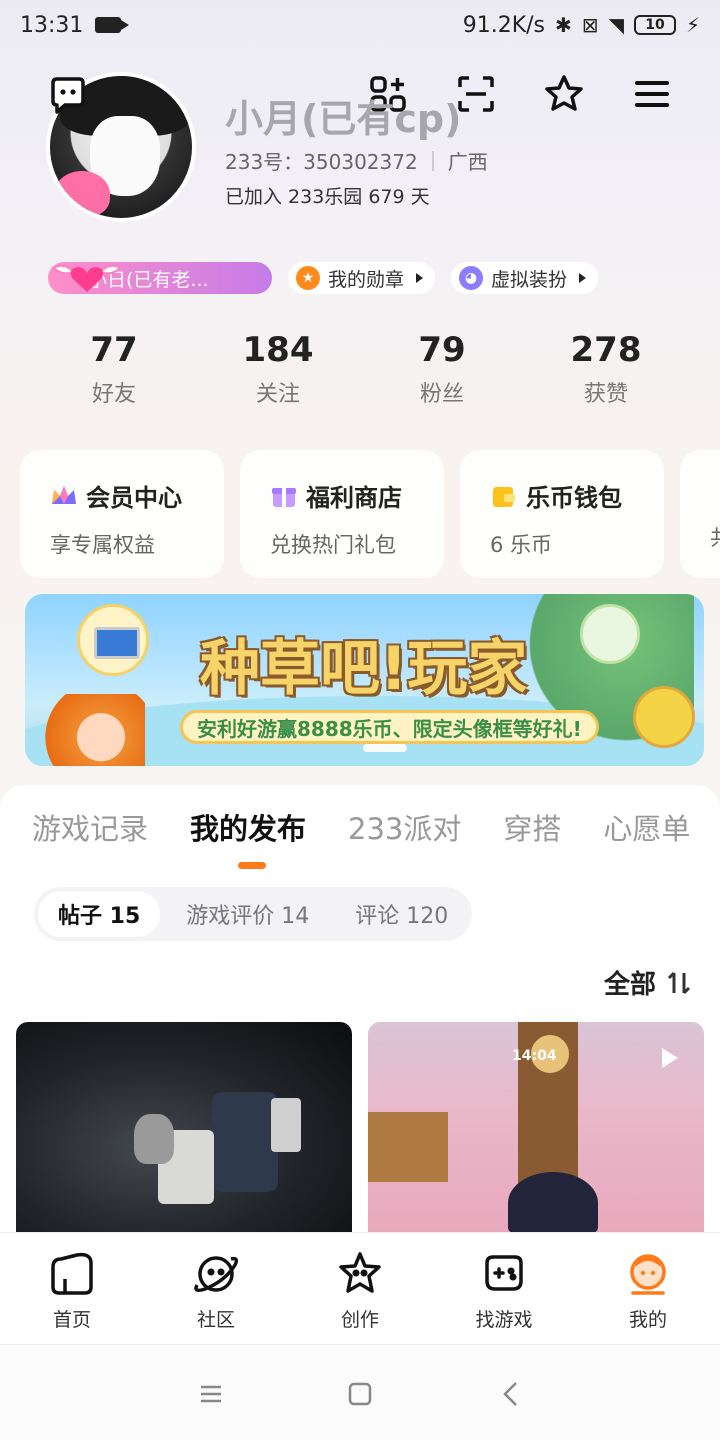 The image size is (720, 1440). What do you see at coordinates (112, 25) in the screenshot?
I see `camera-icon` at bounding box center [112, 25].